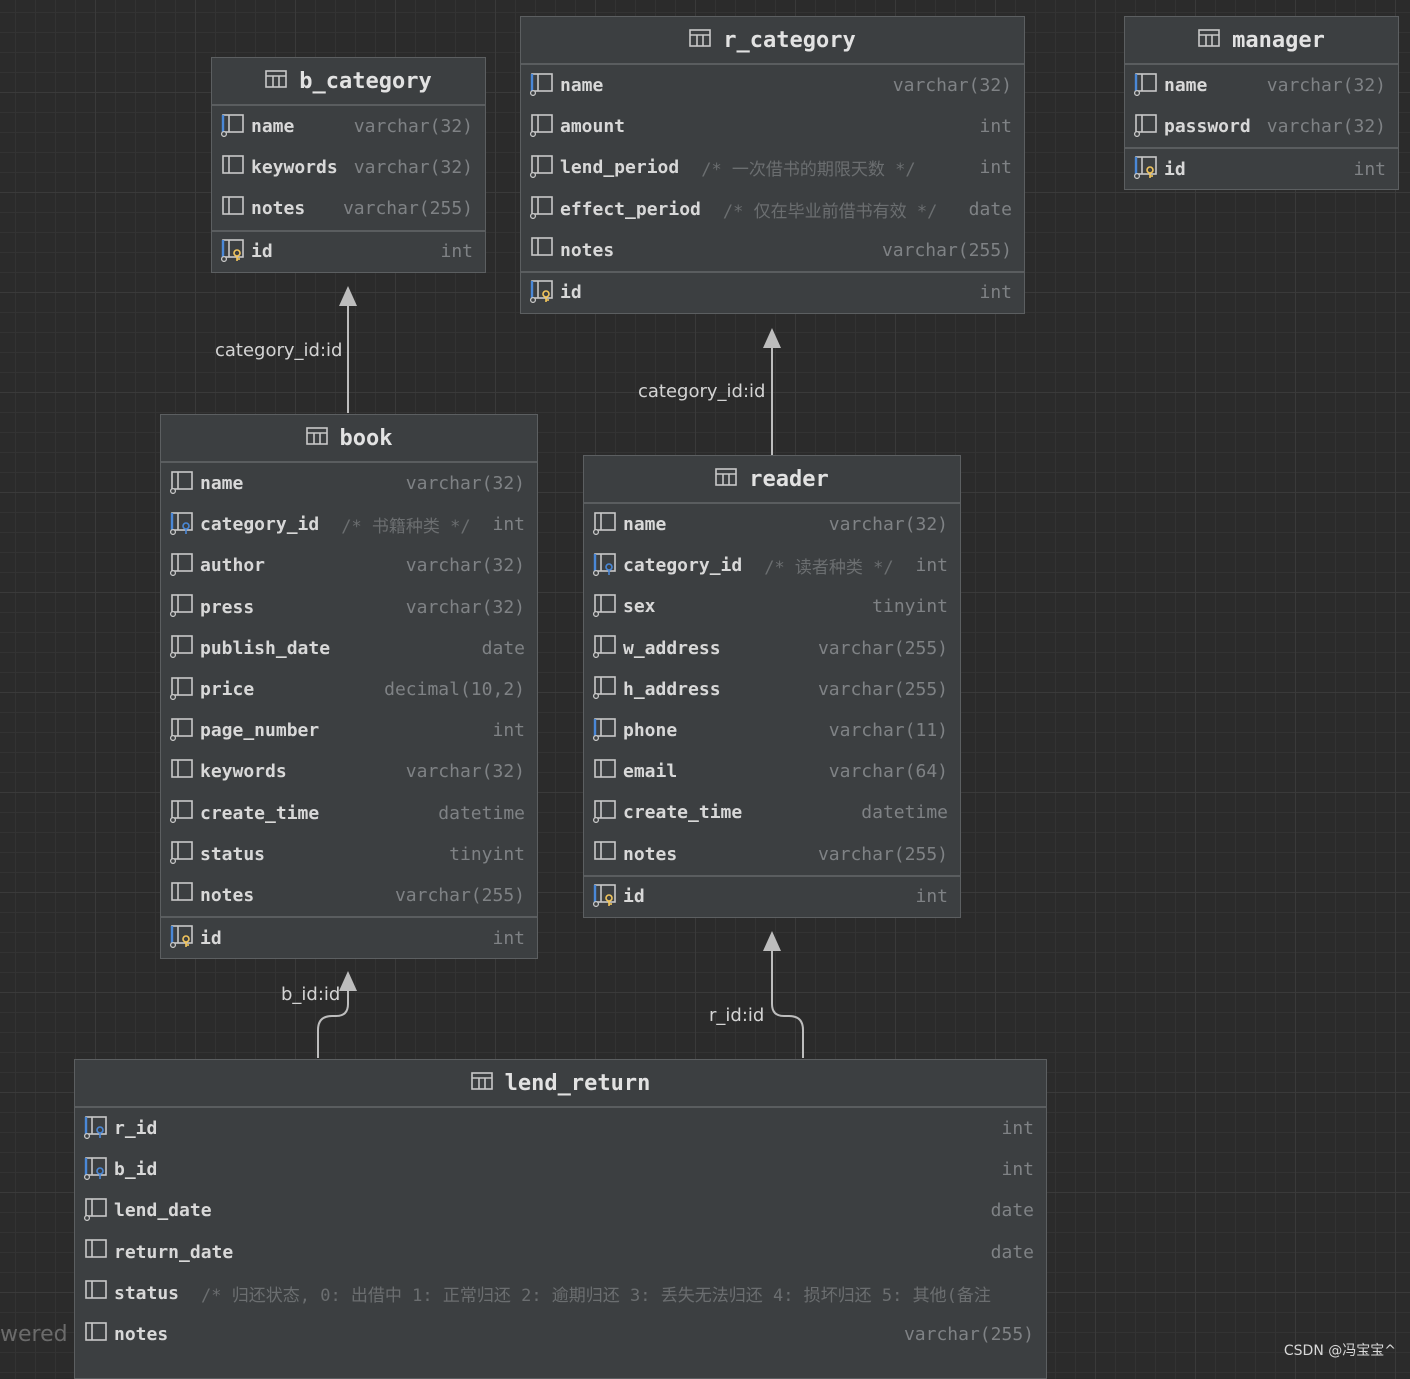  What do you see at coordinates (233, 566) in the screenshot?
I see `column-name: author` at bounding box center [233, 566].